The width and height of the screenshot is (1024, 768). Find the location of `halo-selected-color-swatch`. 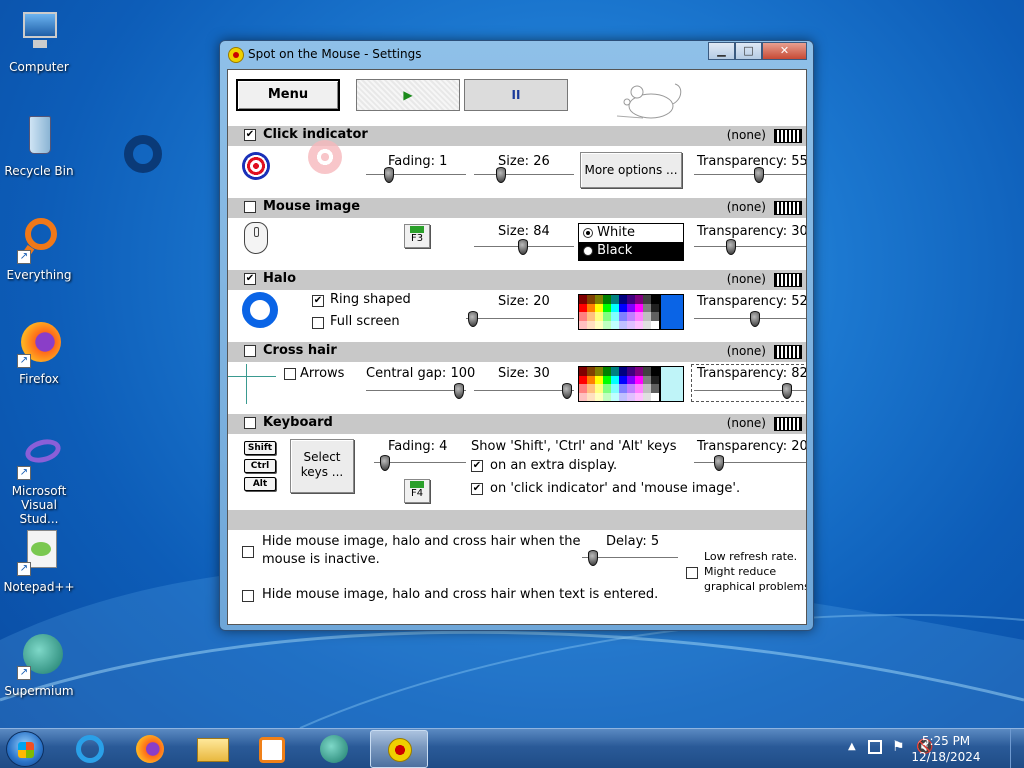

halo-selected-color-swatch is located at coordinates (672, 312).